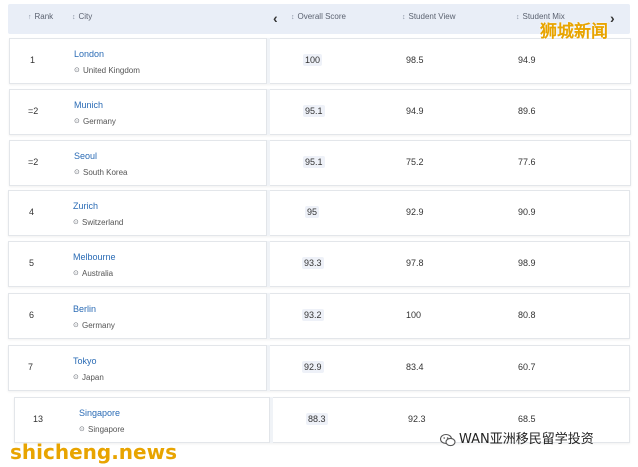 The image size is (638, 467). Describe the element at coordinates (429, 16) in the screenshot. I see `column-header-student-view: ↕ Student View` at that location.